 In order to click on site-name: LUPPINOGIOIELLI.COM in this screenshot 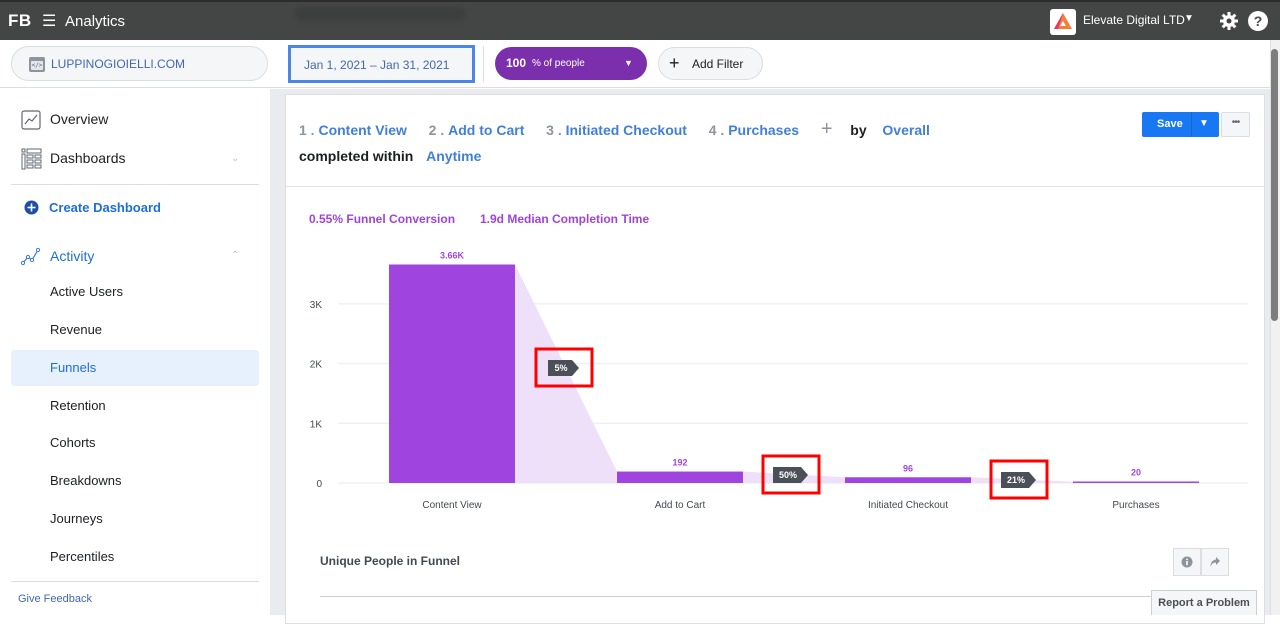, I will do `click(118, 64)`.